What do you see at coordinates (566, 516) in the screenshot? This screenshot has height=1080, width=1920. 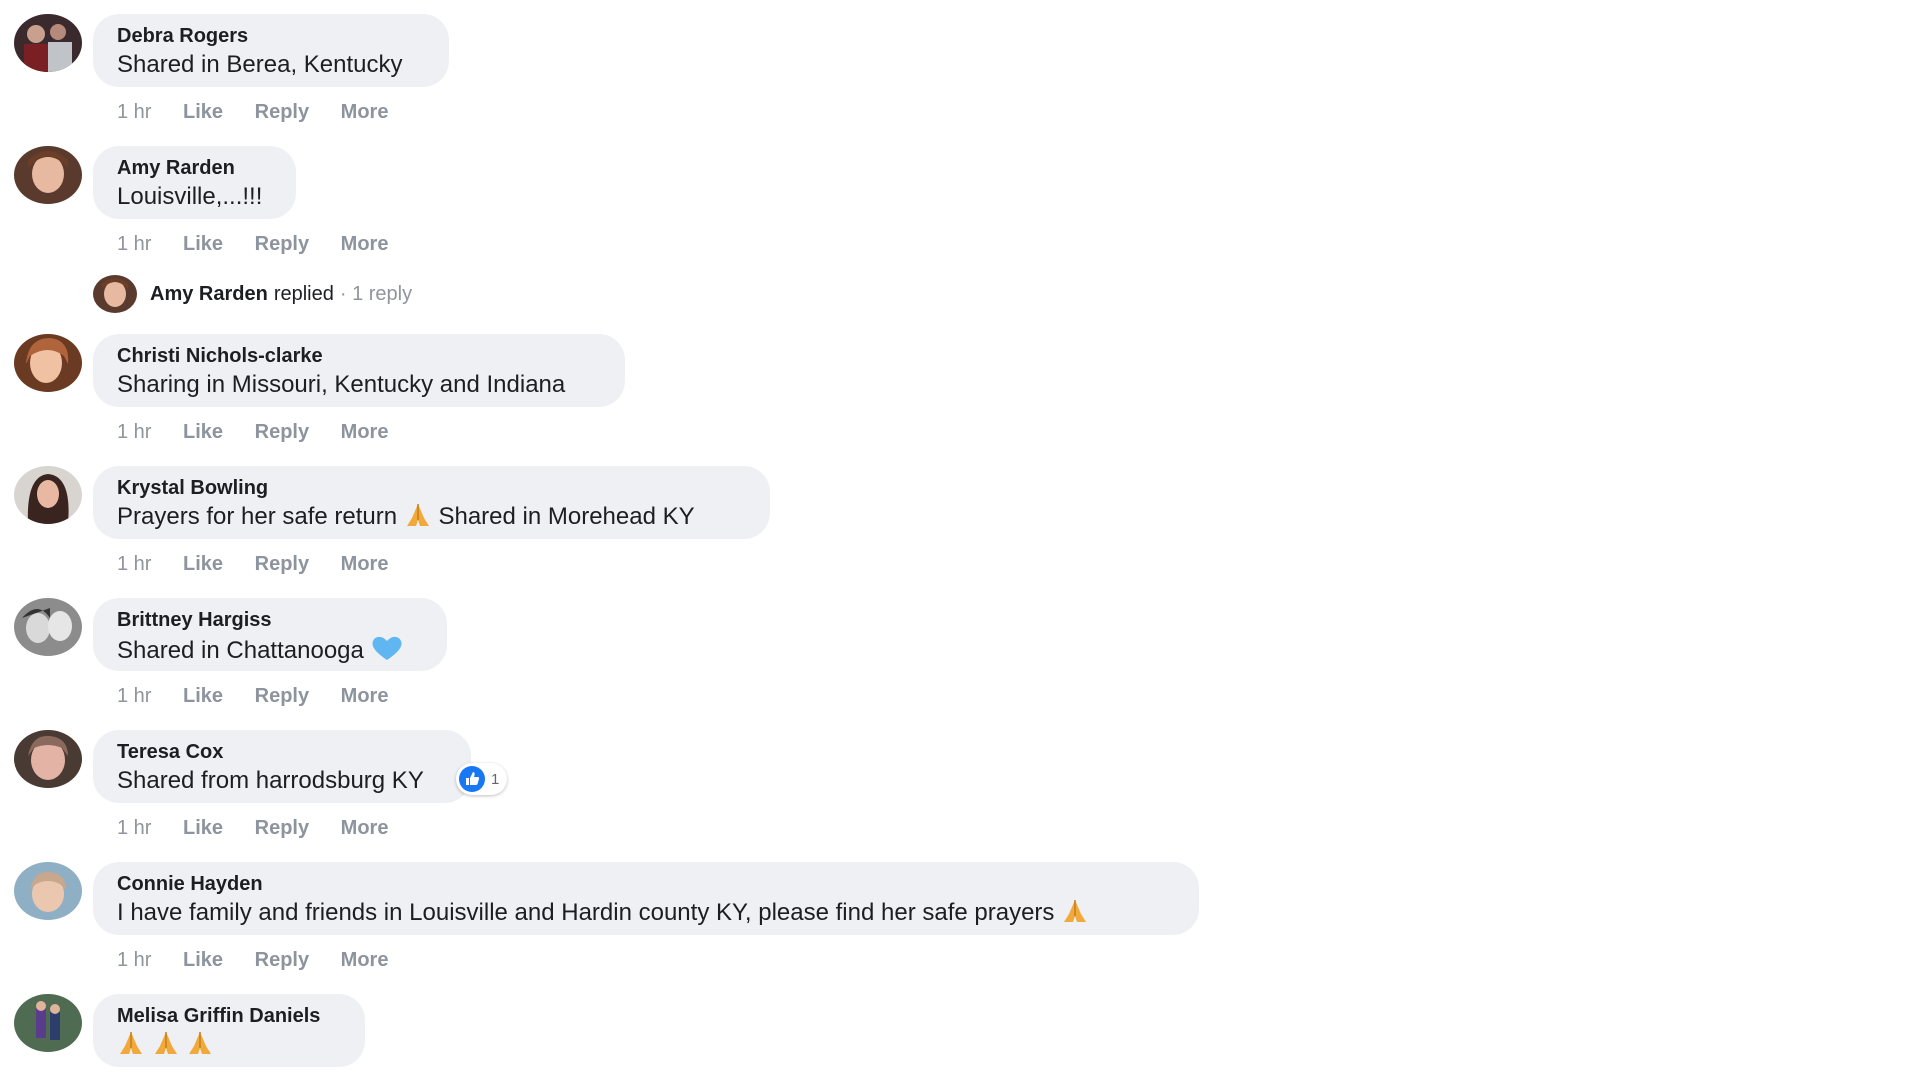 I see `comment-text-part: Shared in Morehead KY` at bounding box center [566, 516].